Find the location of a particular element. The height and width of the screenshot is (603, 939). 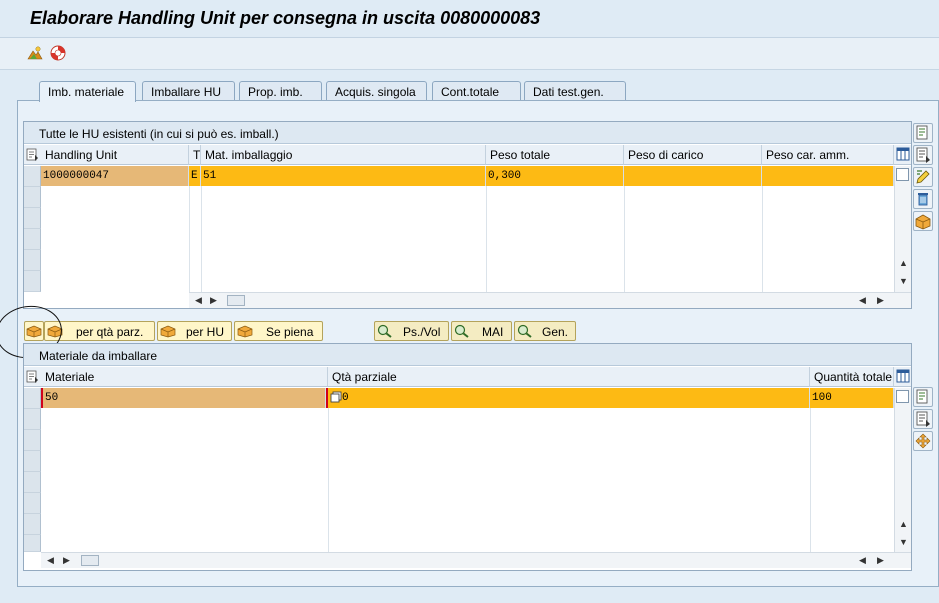

tab-label: Cont.totale is located at coordinates (470, 92).